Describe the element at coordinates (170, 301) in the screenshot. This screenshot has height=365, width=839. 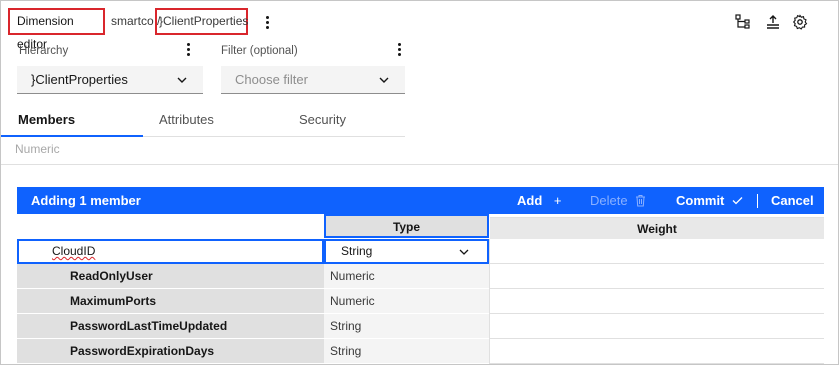
I see `member-name-cell: MaximumPorts` at that location.